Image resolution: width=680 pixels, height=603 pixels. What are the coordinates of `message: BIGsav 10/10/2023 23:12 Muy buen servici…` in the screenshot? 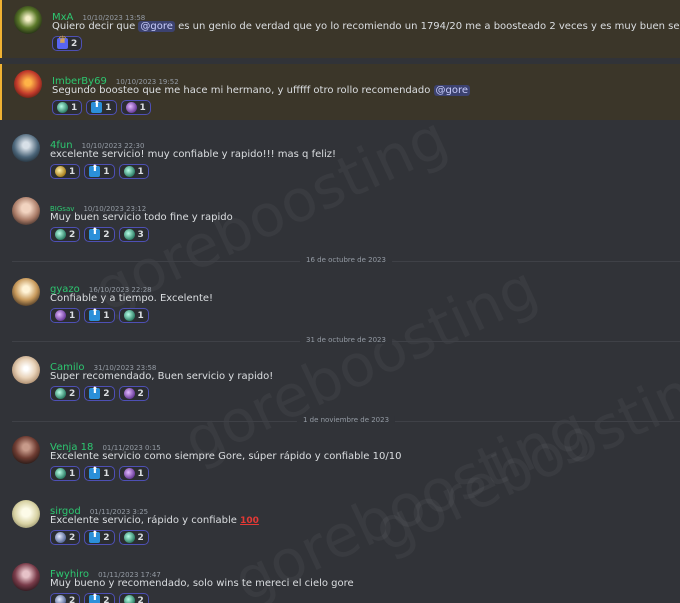 It's located at (340, 219).